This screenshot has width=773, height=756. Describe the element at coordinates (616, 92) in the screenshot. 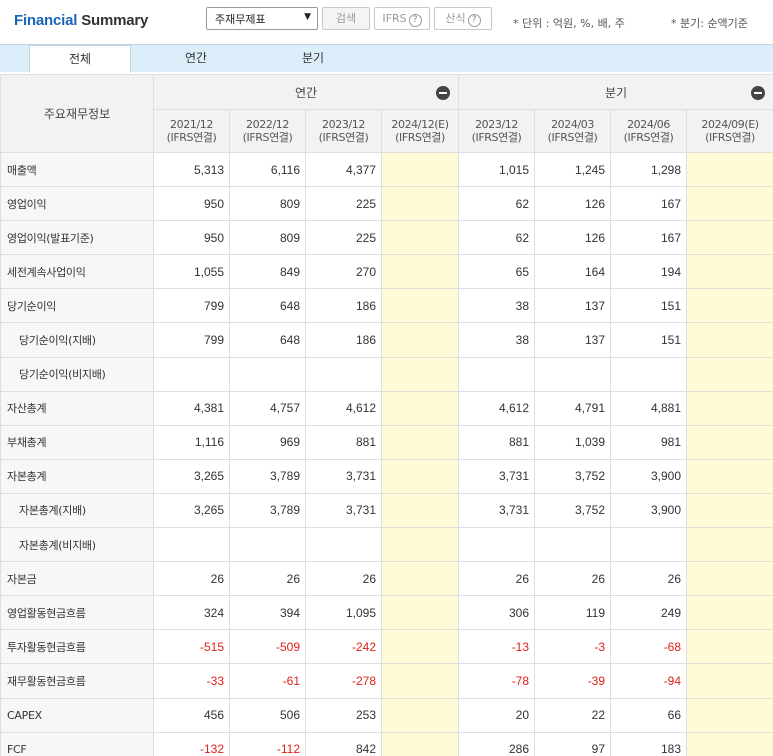

I see `quarter-group-label: 분기` at that location.